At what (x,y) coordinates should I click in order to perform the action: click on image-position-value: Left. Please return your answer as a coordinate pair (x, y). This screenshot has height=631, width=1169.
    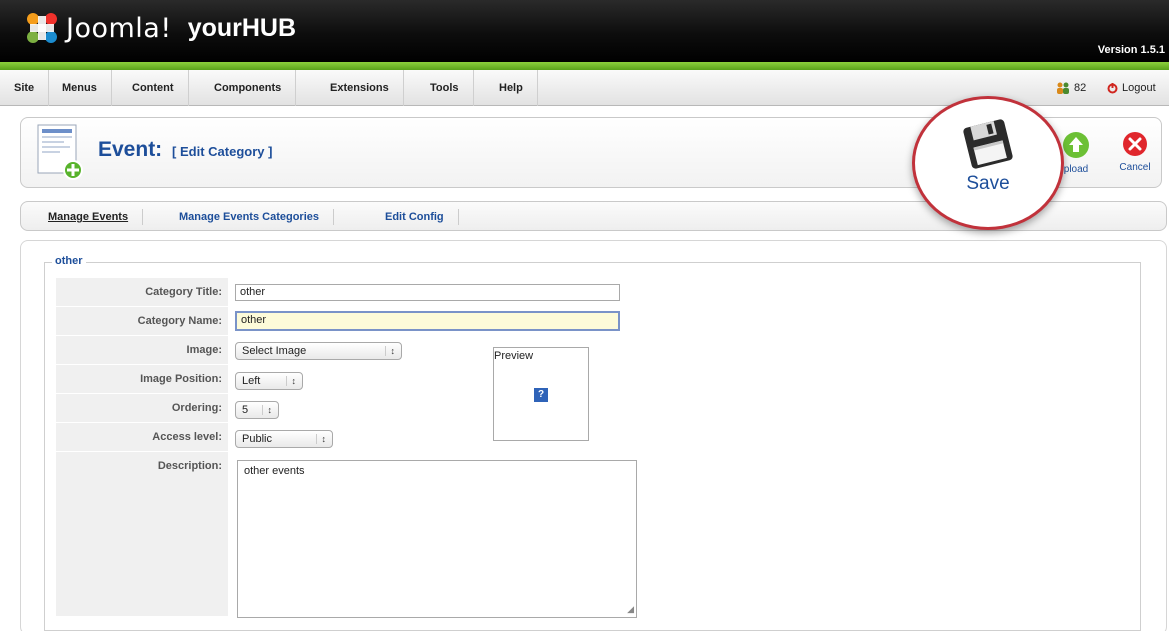
    Looking at the image, I should click on (251, 381).